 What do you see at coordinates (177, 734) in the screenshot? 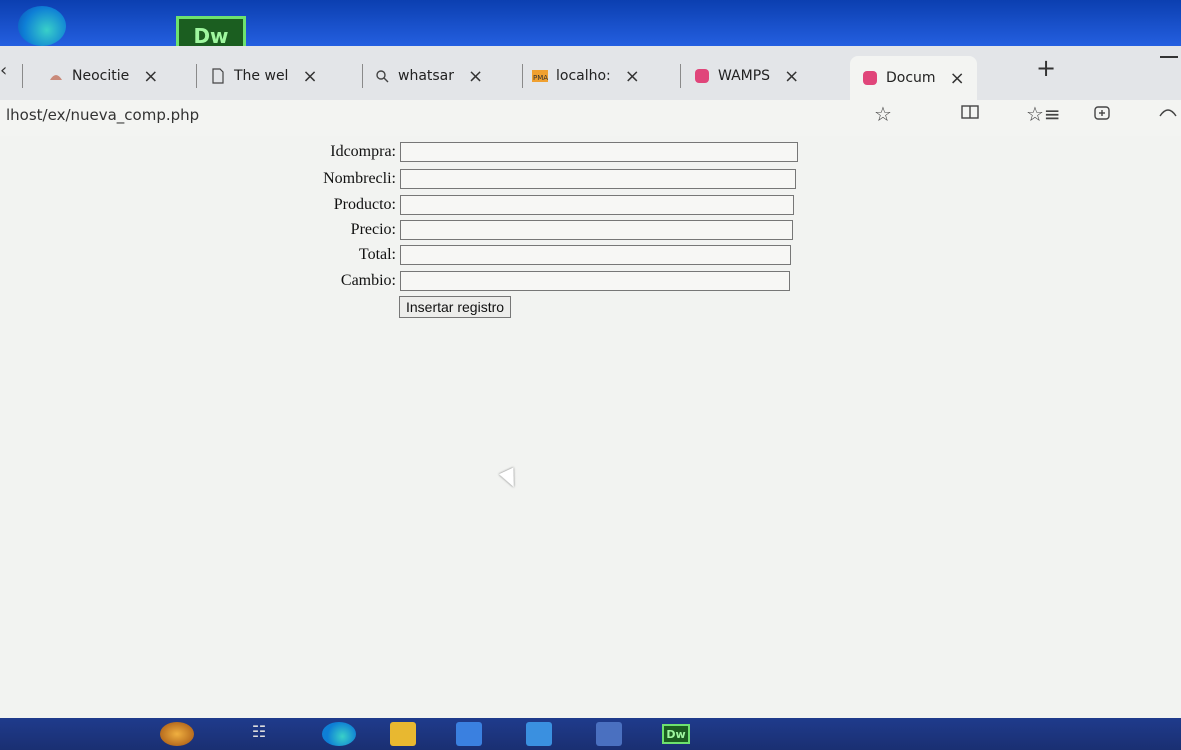
I see `flower-widget-icon` at bounding box center [177, 734].